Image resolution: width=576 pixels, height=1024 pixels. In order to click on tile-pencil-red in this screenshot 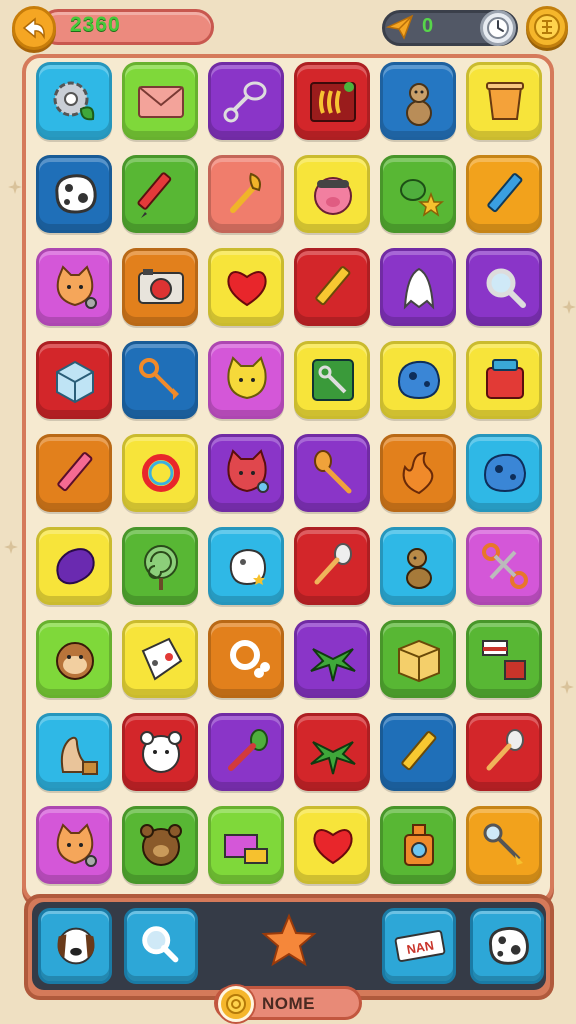, I will do `click(160, 194)`.